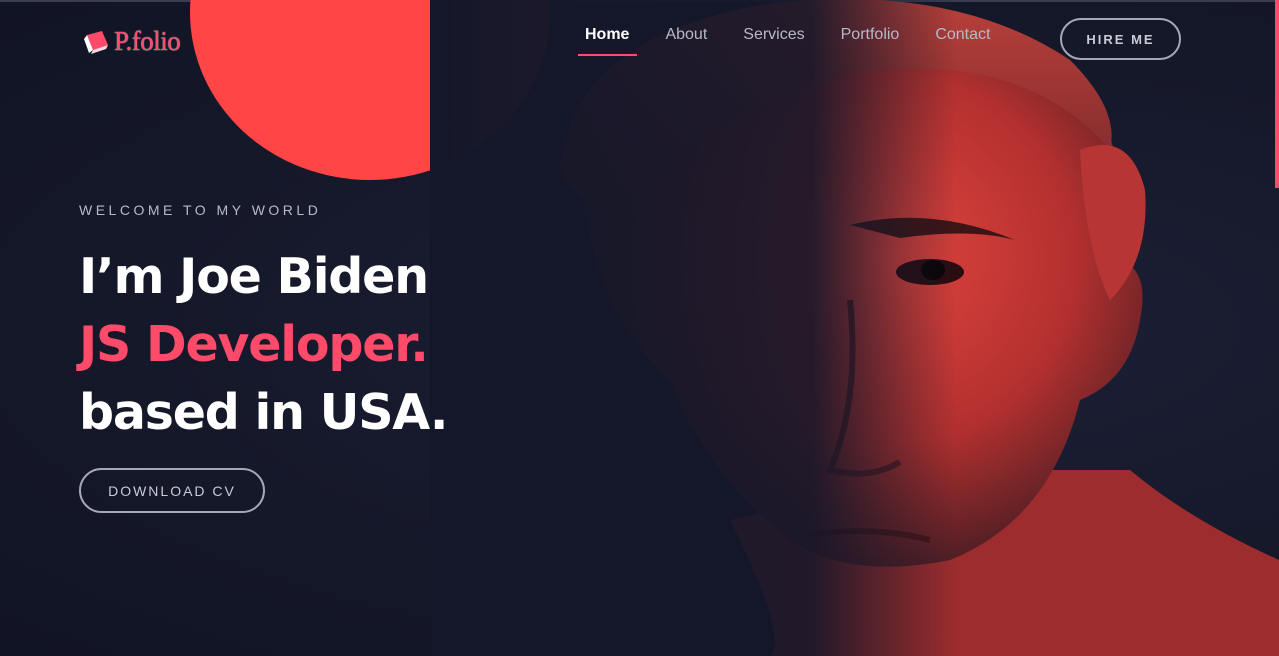 This screenshot has height=656, width=1279. What do you see at coordinates (264, 412) in the screenshot?
I see `hero-title-location: based in USA.` at bounding box center [264, 412].